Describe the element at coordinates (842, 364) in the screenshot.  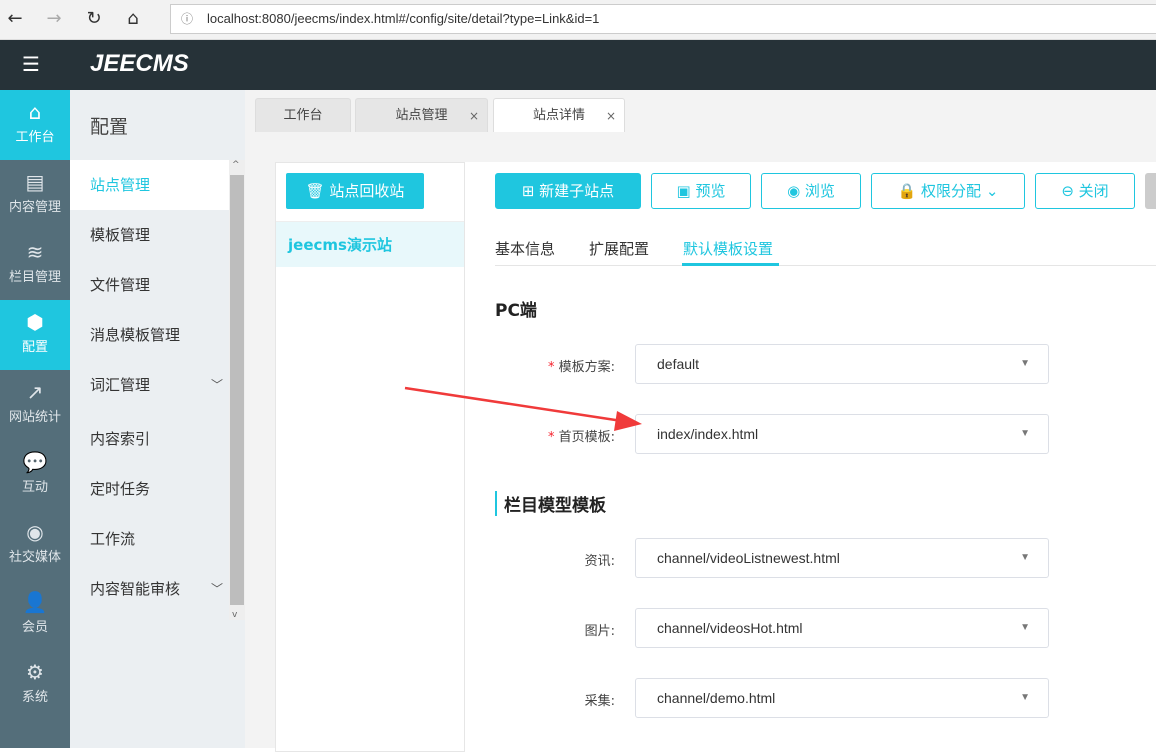
I see `template-scheme-select: default ▼` at that location.